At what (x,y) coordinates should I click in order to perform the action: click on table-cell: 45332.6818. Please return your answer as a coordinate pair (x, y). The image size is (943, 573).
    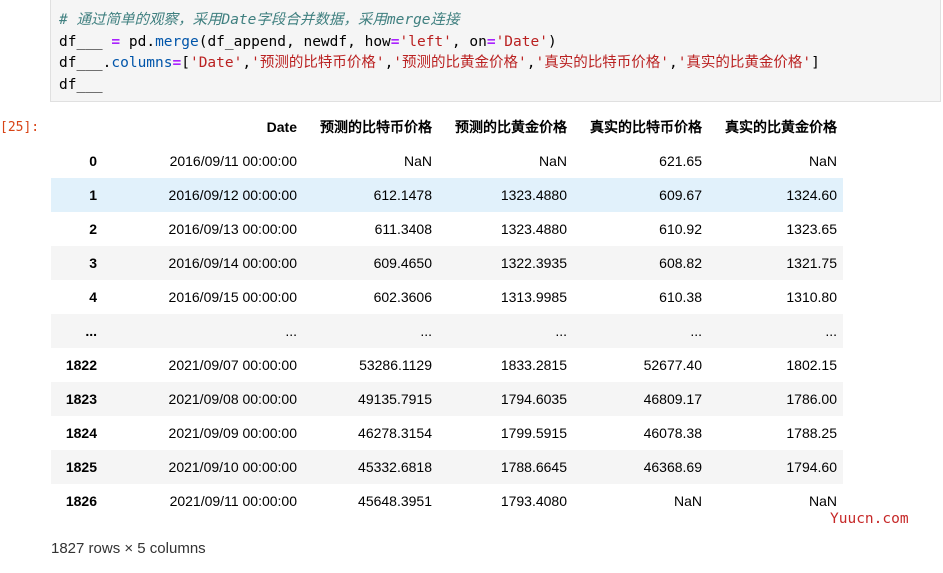
    Looking at the image, I should click on (395, 467).